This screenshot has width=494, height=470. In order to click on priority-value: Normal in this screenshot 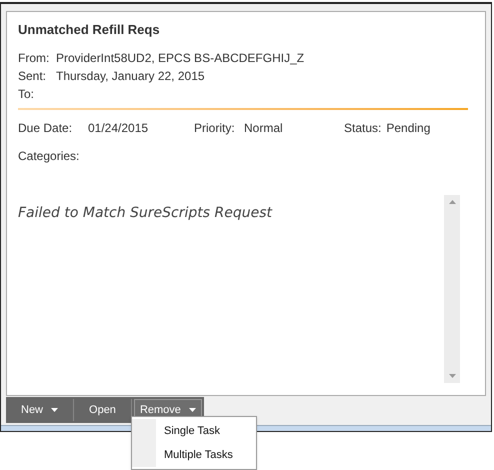, I will do `click(264, 128)`.